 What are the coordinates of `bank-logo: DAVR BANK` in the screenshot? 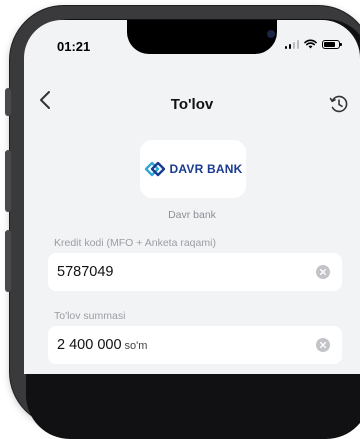 It's located at (193, 169).